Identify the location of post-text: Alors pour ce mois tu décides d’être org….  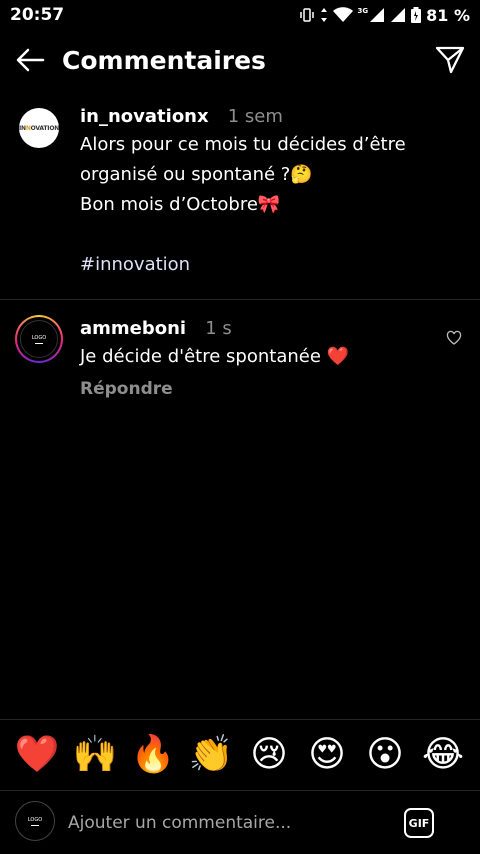
(275, 205).